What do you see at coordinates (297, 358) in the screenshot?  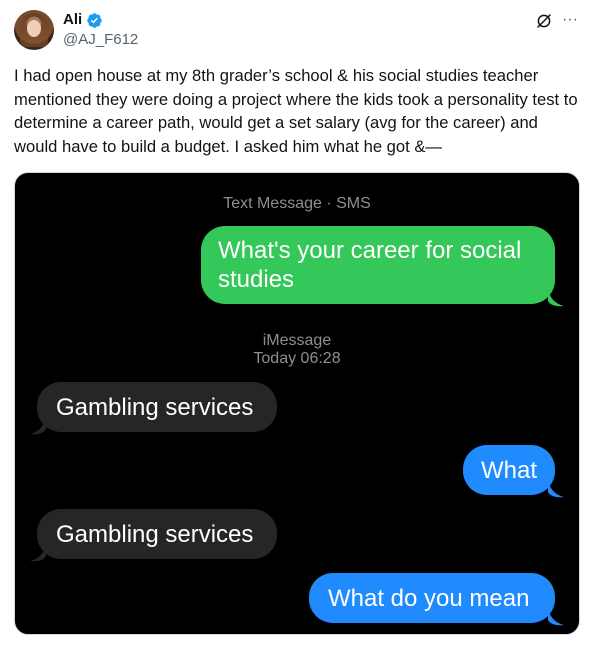 I see `message-timestamp: Today 06:28` at bounding box center [297, 358].